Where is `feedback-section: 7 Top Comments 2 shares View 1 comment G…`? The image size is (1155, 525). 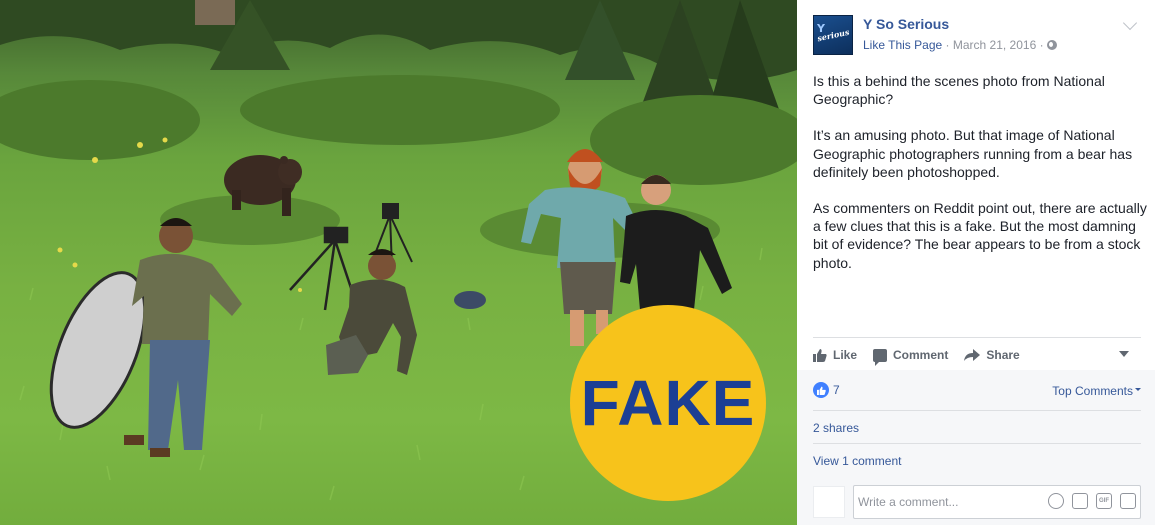
feedback-section: 7 Top Comments 2 shares View 1 comment G… is located at coordinates (976, 447).